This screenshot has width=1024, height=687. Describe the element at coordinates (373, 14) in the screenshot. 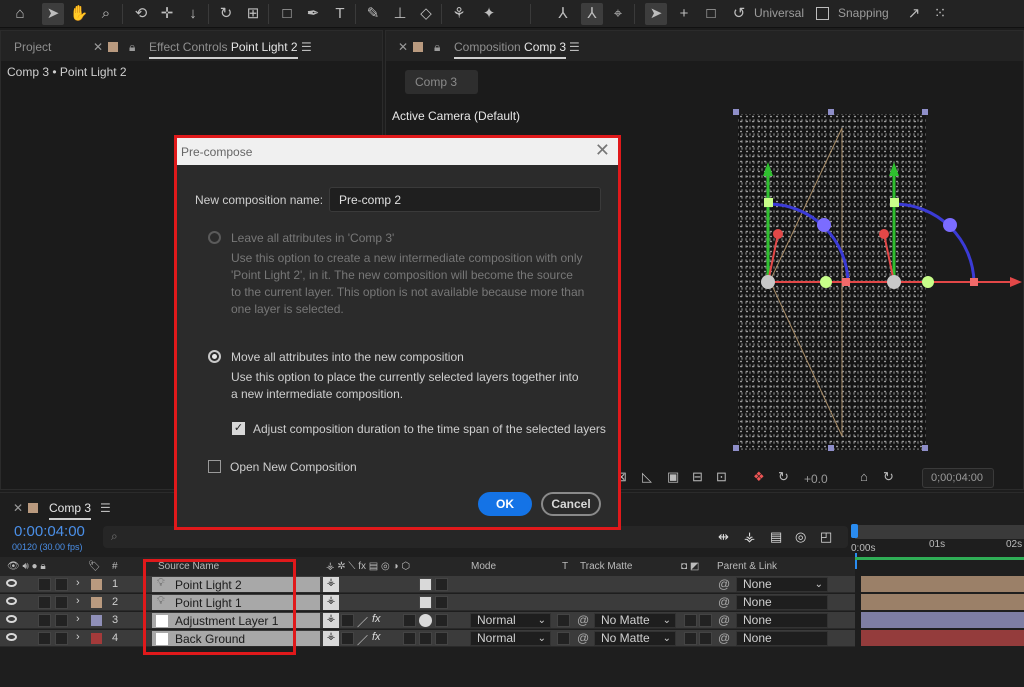

I see `brush-tool-icon: ✎` at that location.